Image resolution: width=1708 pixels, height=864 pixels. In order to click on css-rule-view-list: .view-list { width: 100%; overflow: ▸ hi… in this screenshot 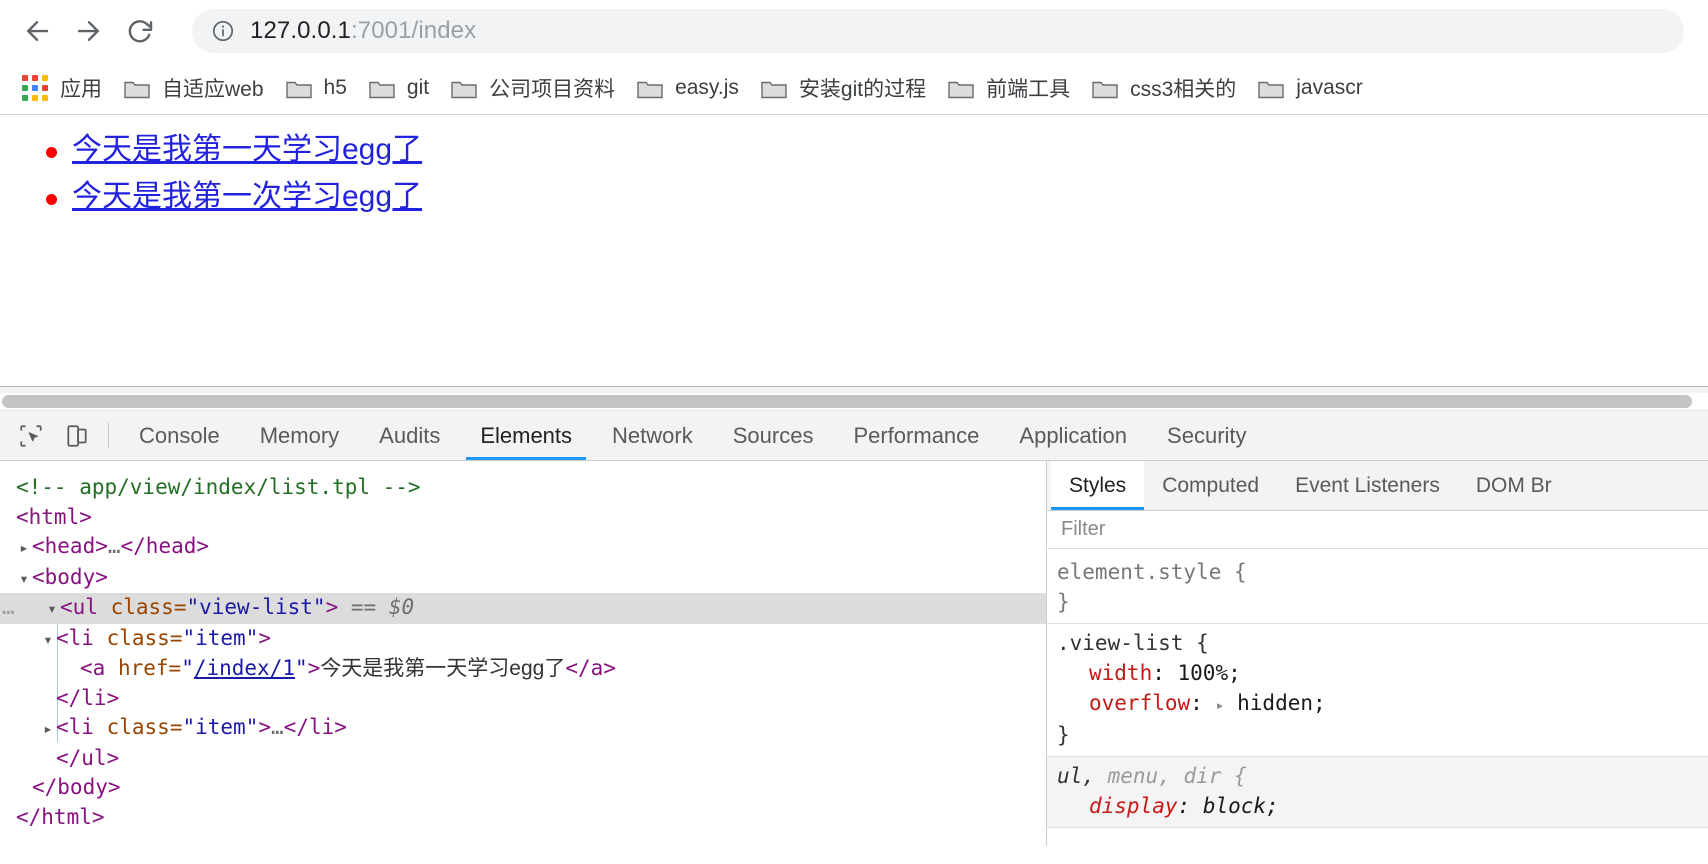, I will do `click(1377, 690)`.